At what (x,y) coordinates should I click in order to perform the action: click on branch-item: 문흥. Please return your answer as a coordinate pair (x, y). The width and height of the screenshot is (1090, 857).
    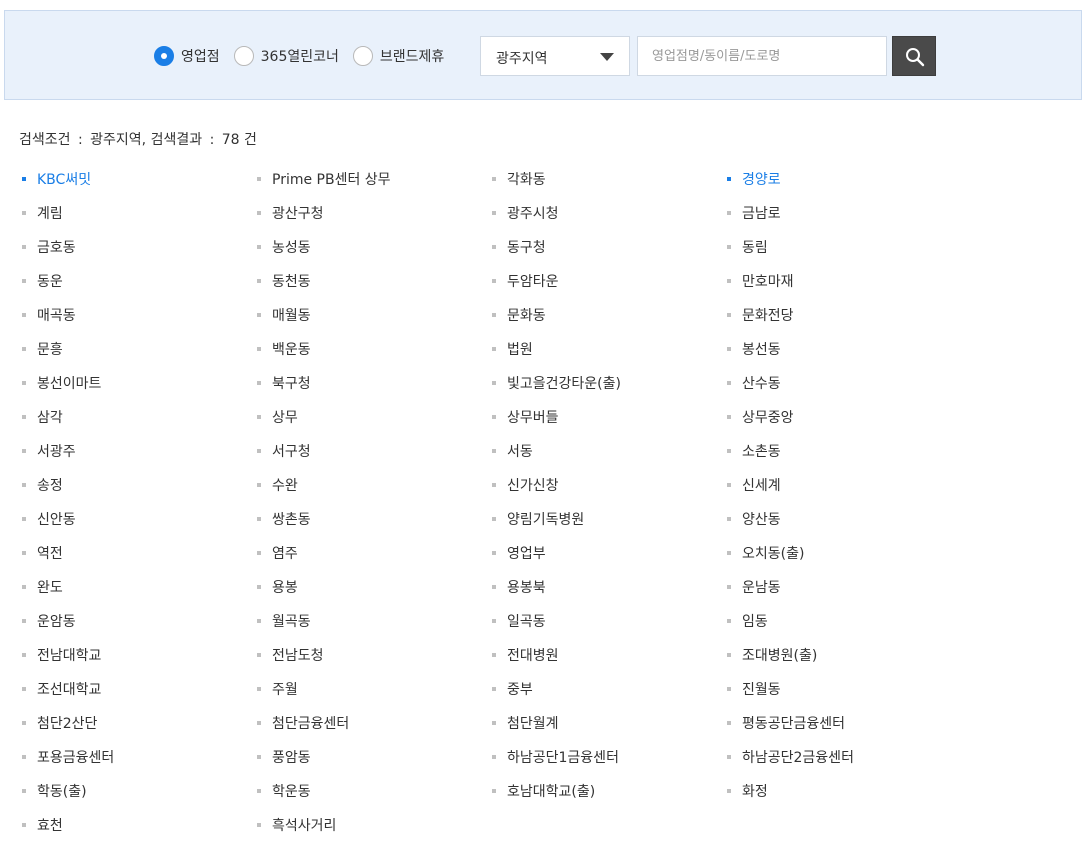
    Looking at the image, I should click on (42, 349).